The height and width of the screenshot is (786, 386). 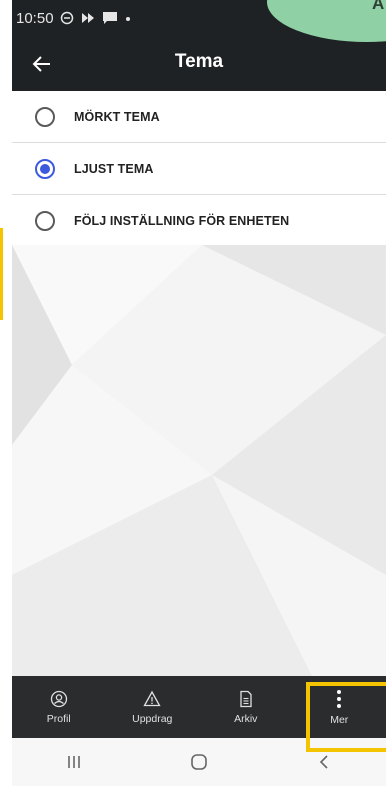 I want to click on page-title: Tema, so click(x=199, y=61).